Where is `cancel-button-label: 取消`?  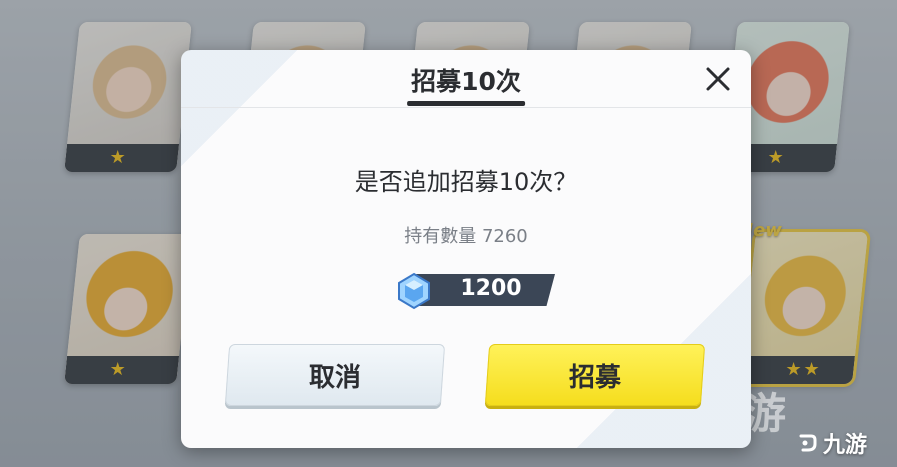
cancel-button-label: 取消 is located at coordinates (334, 377).